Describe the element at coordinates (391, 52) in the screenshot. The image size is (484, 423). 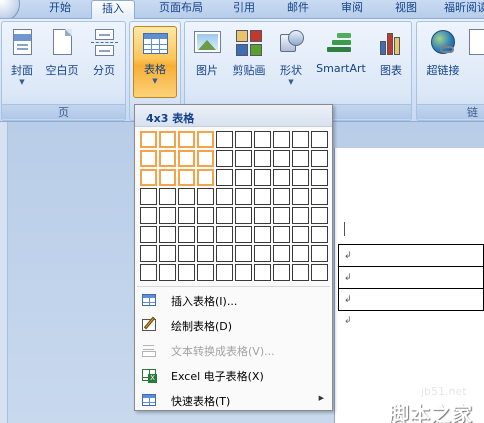
I see `chart-button: 图表` at that location.